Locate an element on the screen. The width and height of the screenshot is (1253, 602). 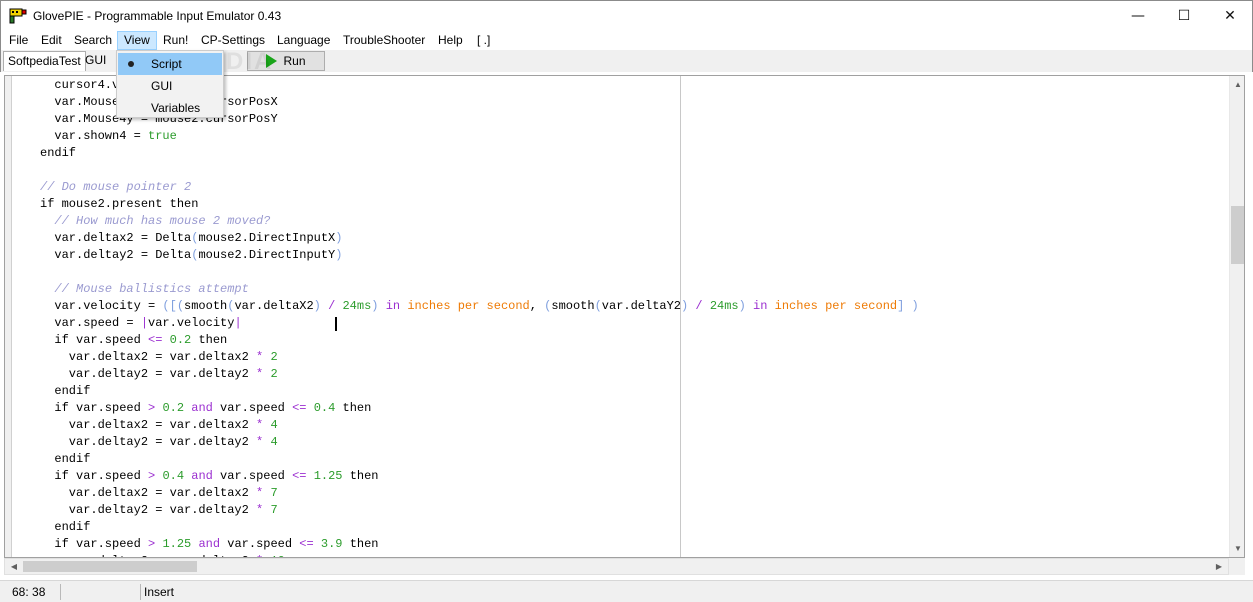
menu-troubleshooter: TroubleShooter is located at coordinates (384, 40).